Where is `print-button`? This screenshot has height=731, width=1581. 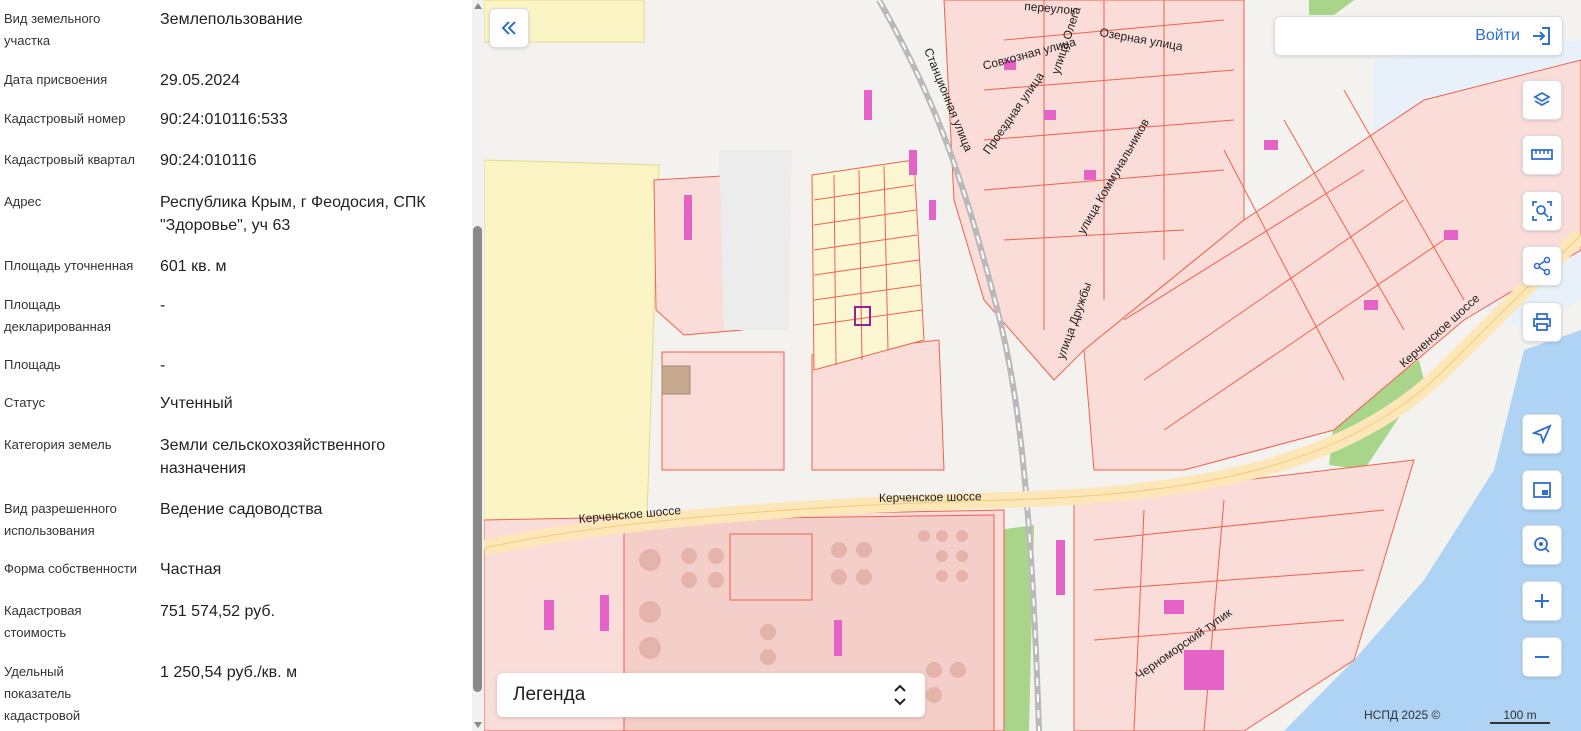 print-button is located at coordinates (1542, 322).